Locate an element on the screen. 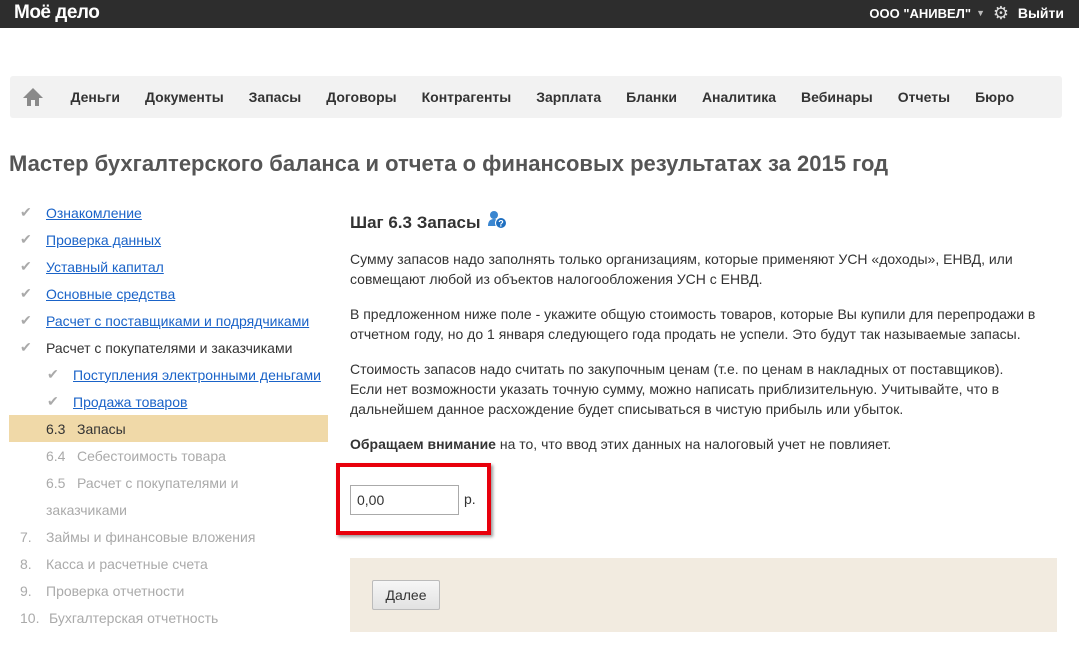  substep-item: ✔ Продажа товаров is located at coordinates (168, 401).